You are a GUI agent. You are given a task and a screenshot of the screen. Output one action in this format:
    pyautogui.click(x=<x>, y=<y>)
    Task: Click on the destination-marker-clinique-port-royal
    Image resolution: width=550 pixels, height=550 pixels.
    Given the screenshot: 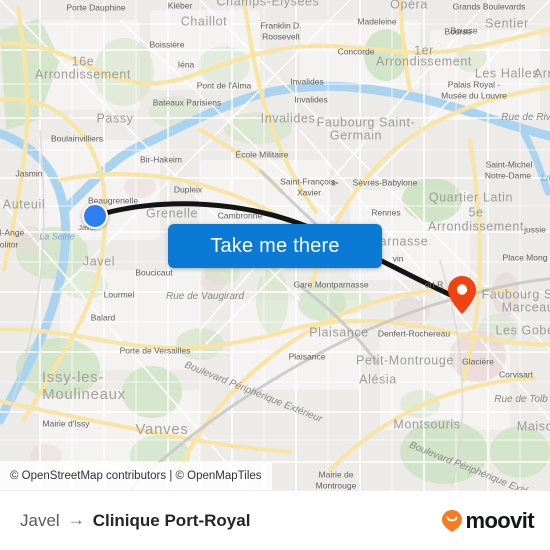 What is the action you would take?
    pyautogui.click(x=462, y=297)
    